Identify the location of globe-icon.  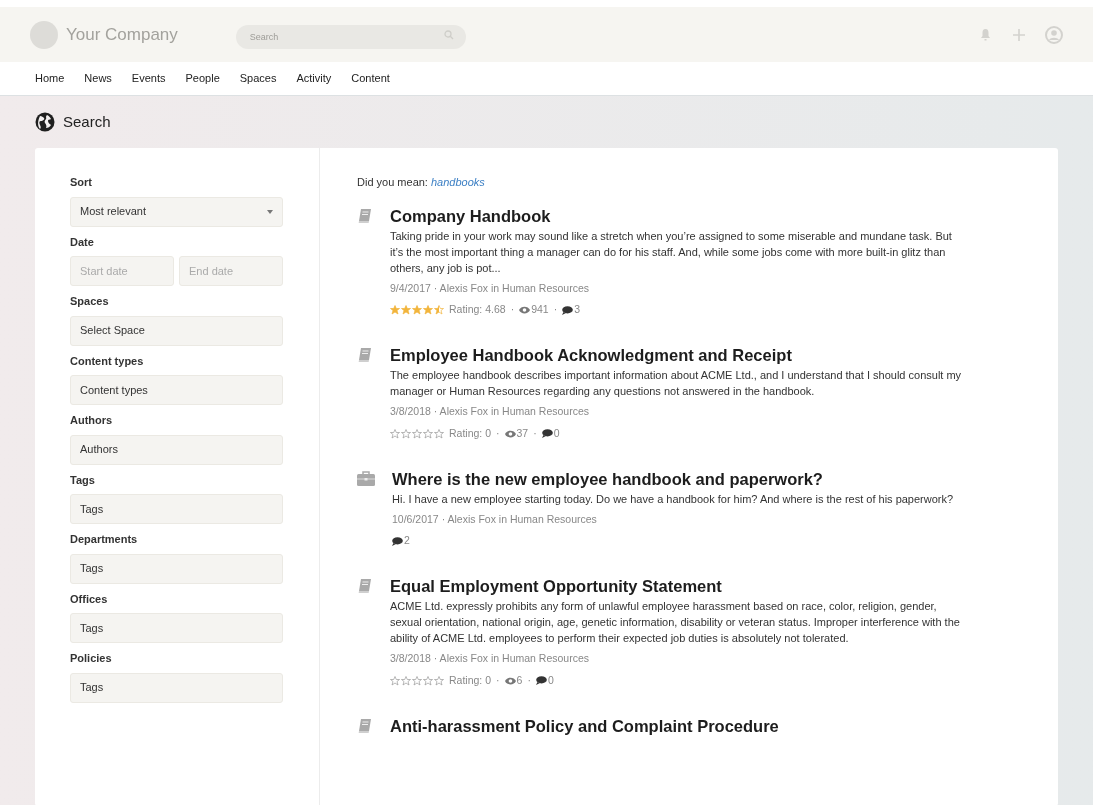
(45, 122).